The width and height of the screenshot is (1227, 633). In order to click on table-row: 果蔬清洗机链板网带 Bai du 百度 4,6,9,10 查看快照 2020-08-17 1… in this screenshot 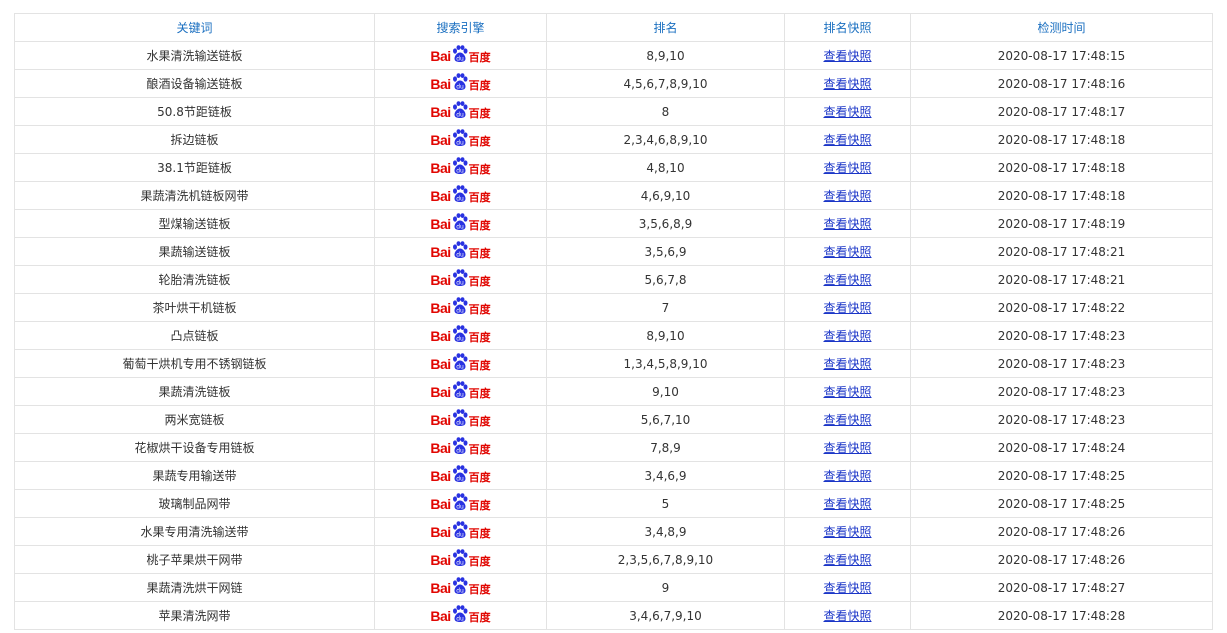, I will do `click(613, 195)`.